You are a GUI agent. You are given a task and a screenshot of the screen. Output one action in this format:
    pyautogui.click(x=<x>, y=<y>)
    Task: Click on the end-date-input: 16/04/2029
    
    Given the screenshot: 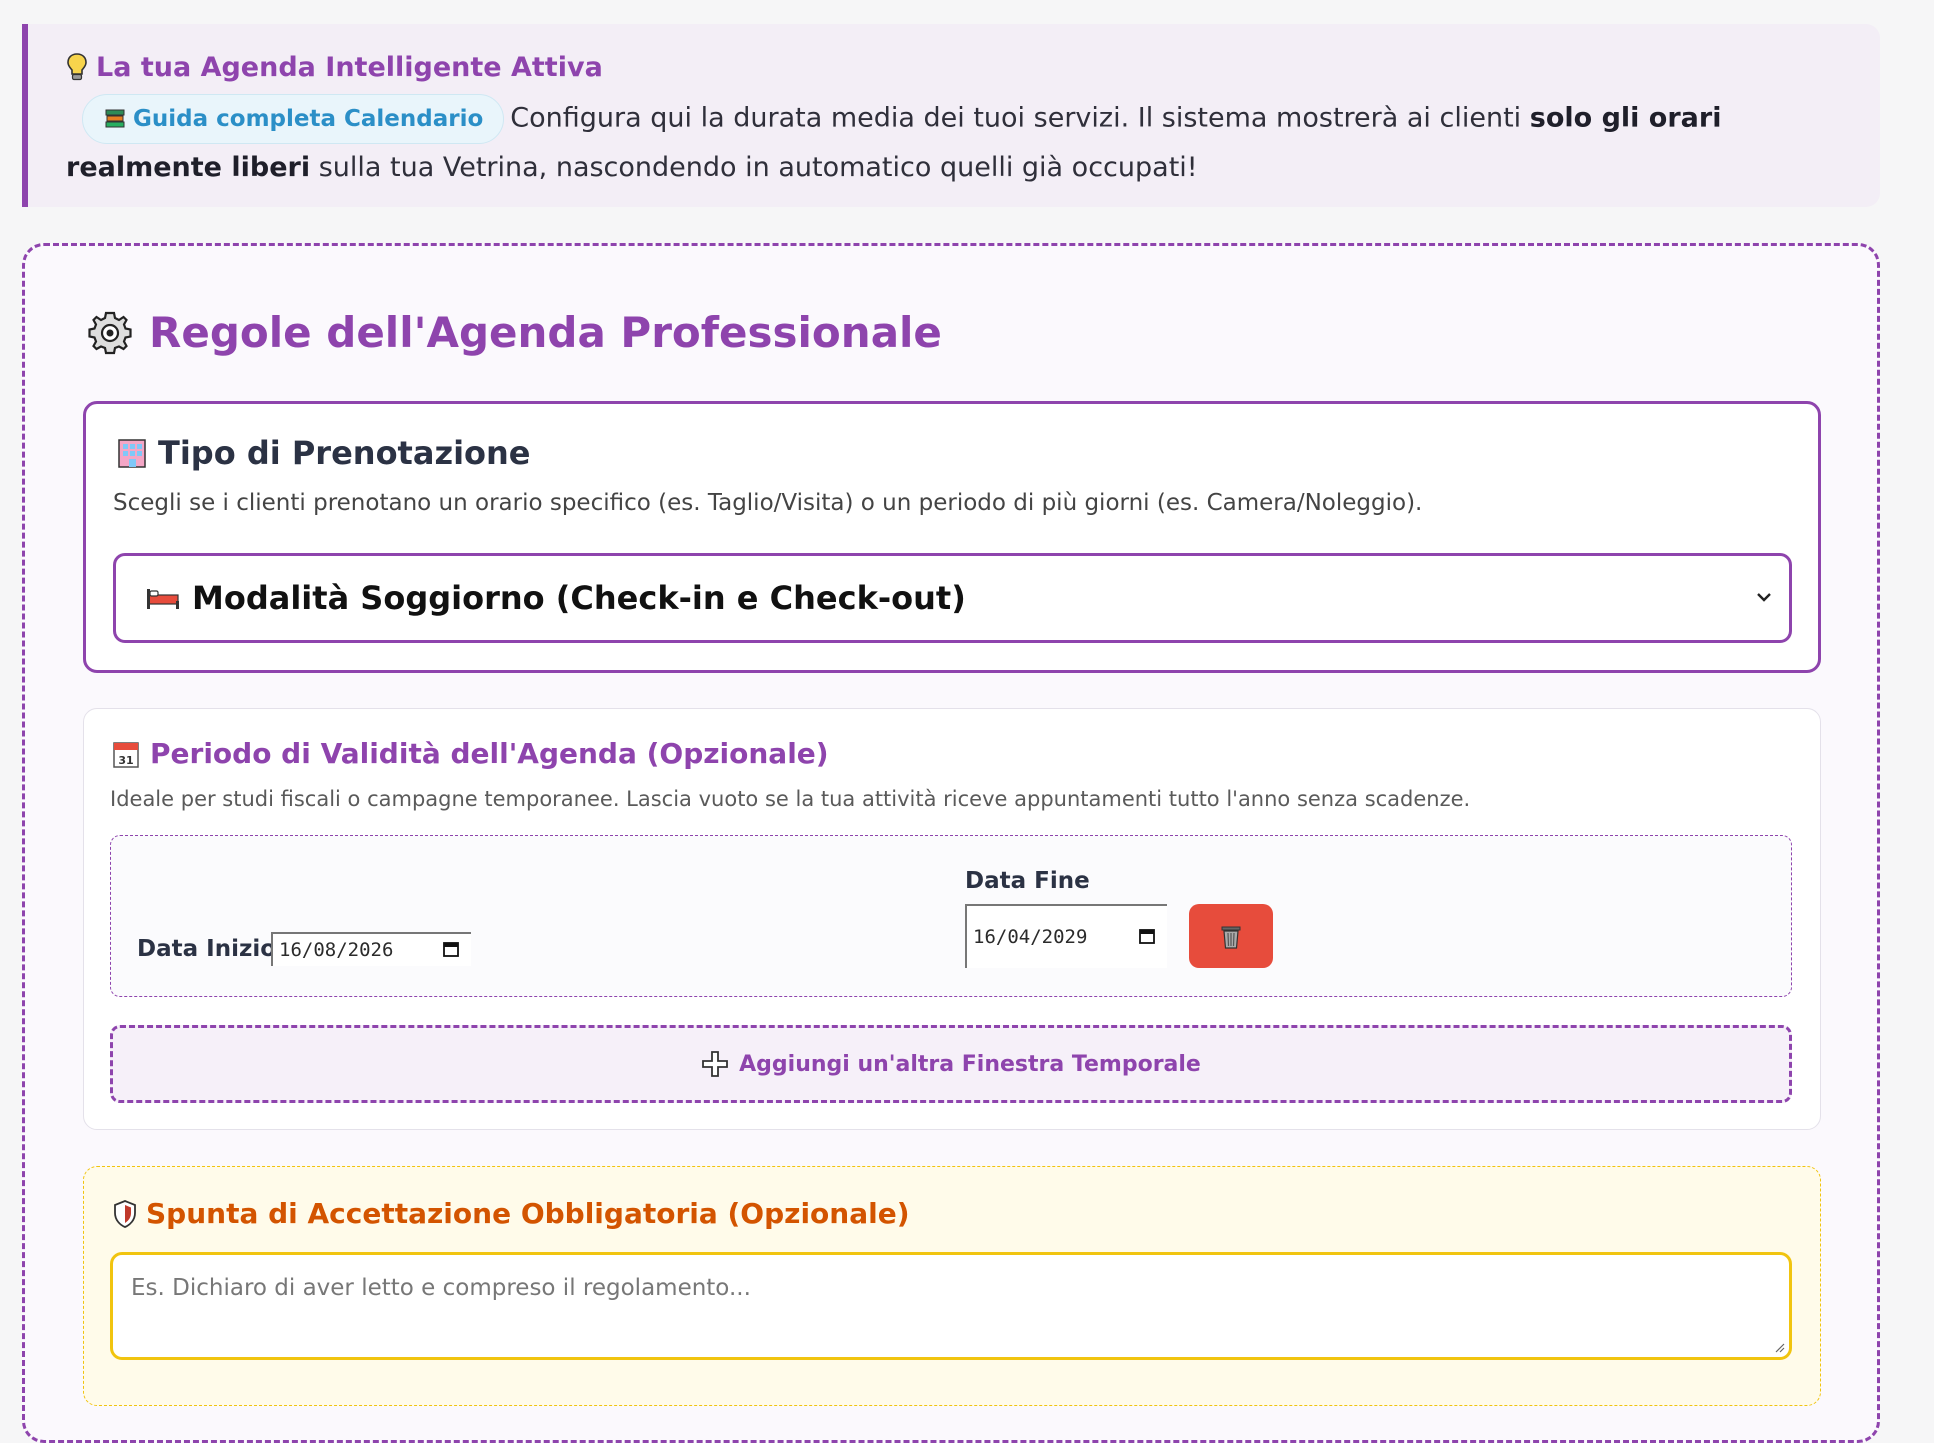 What is the action you would take?
    pyautogui.click(x=1066, y=936)
    